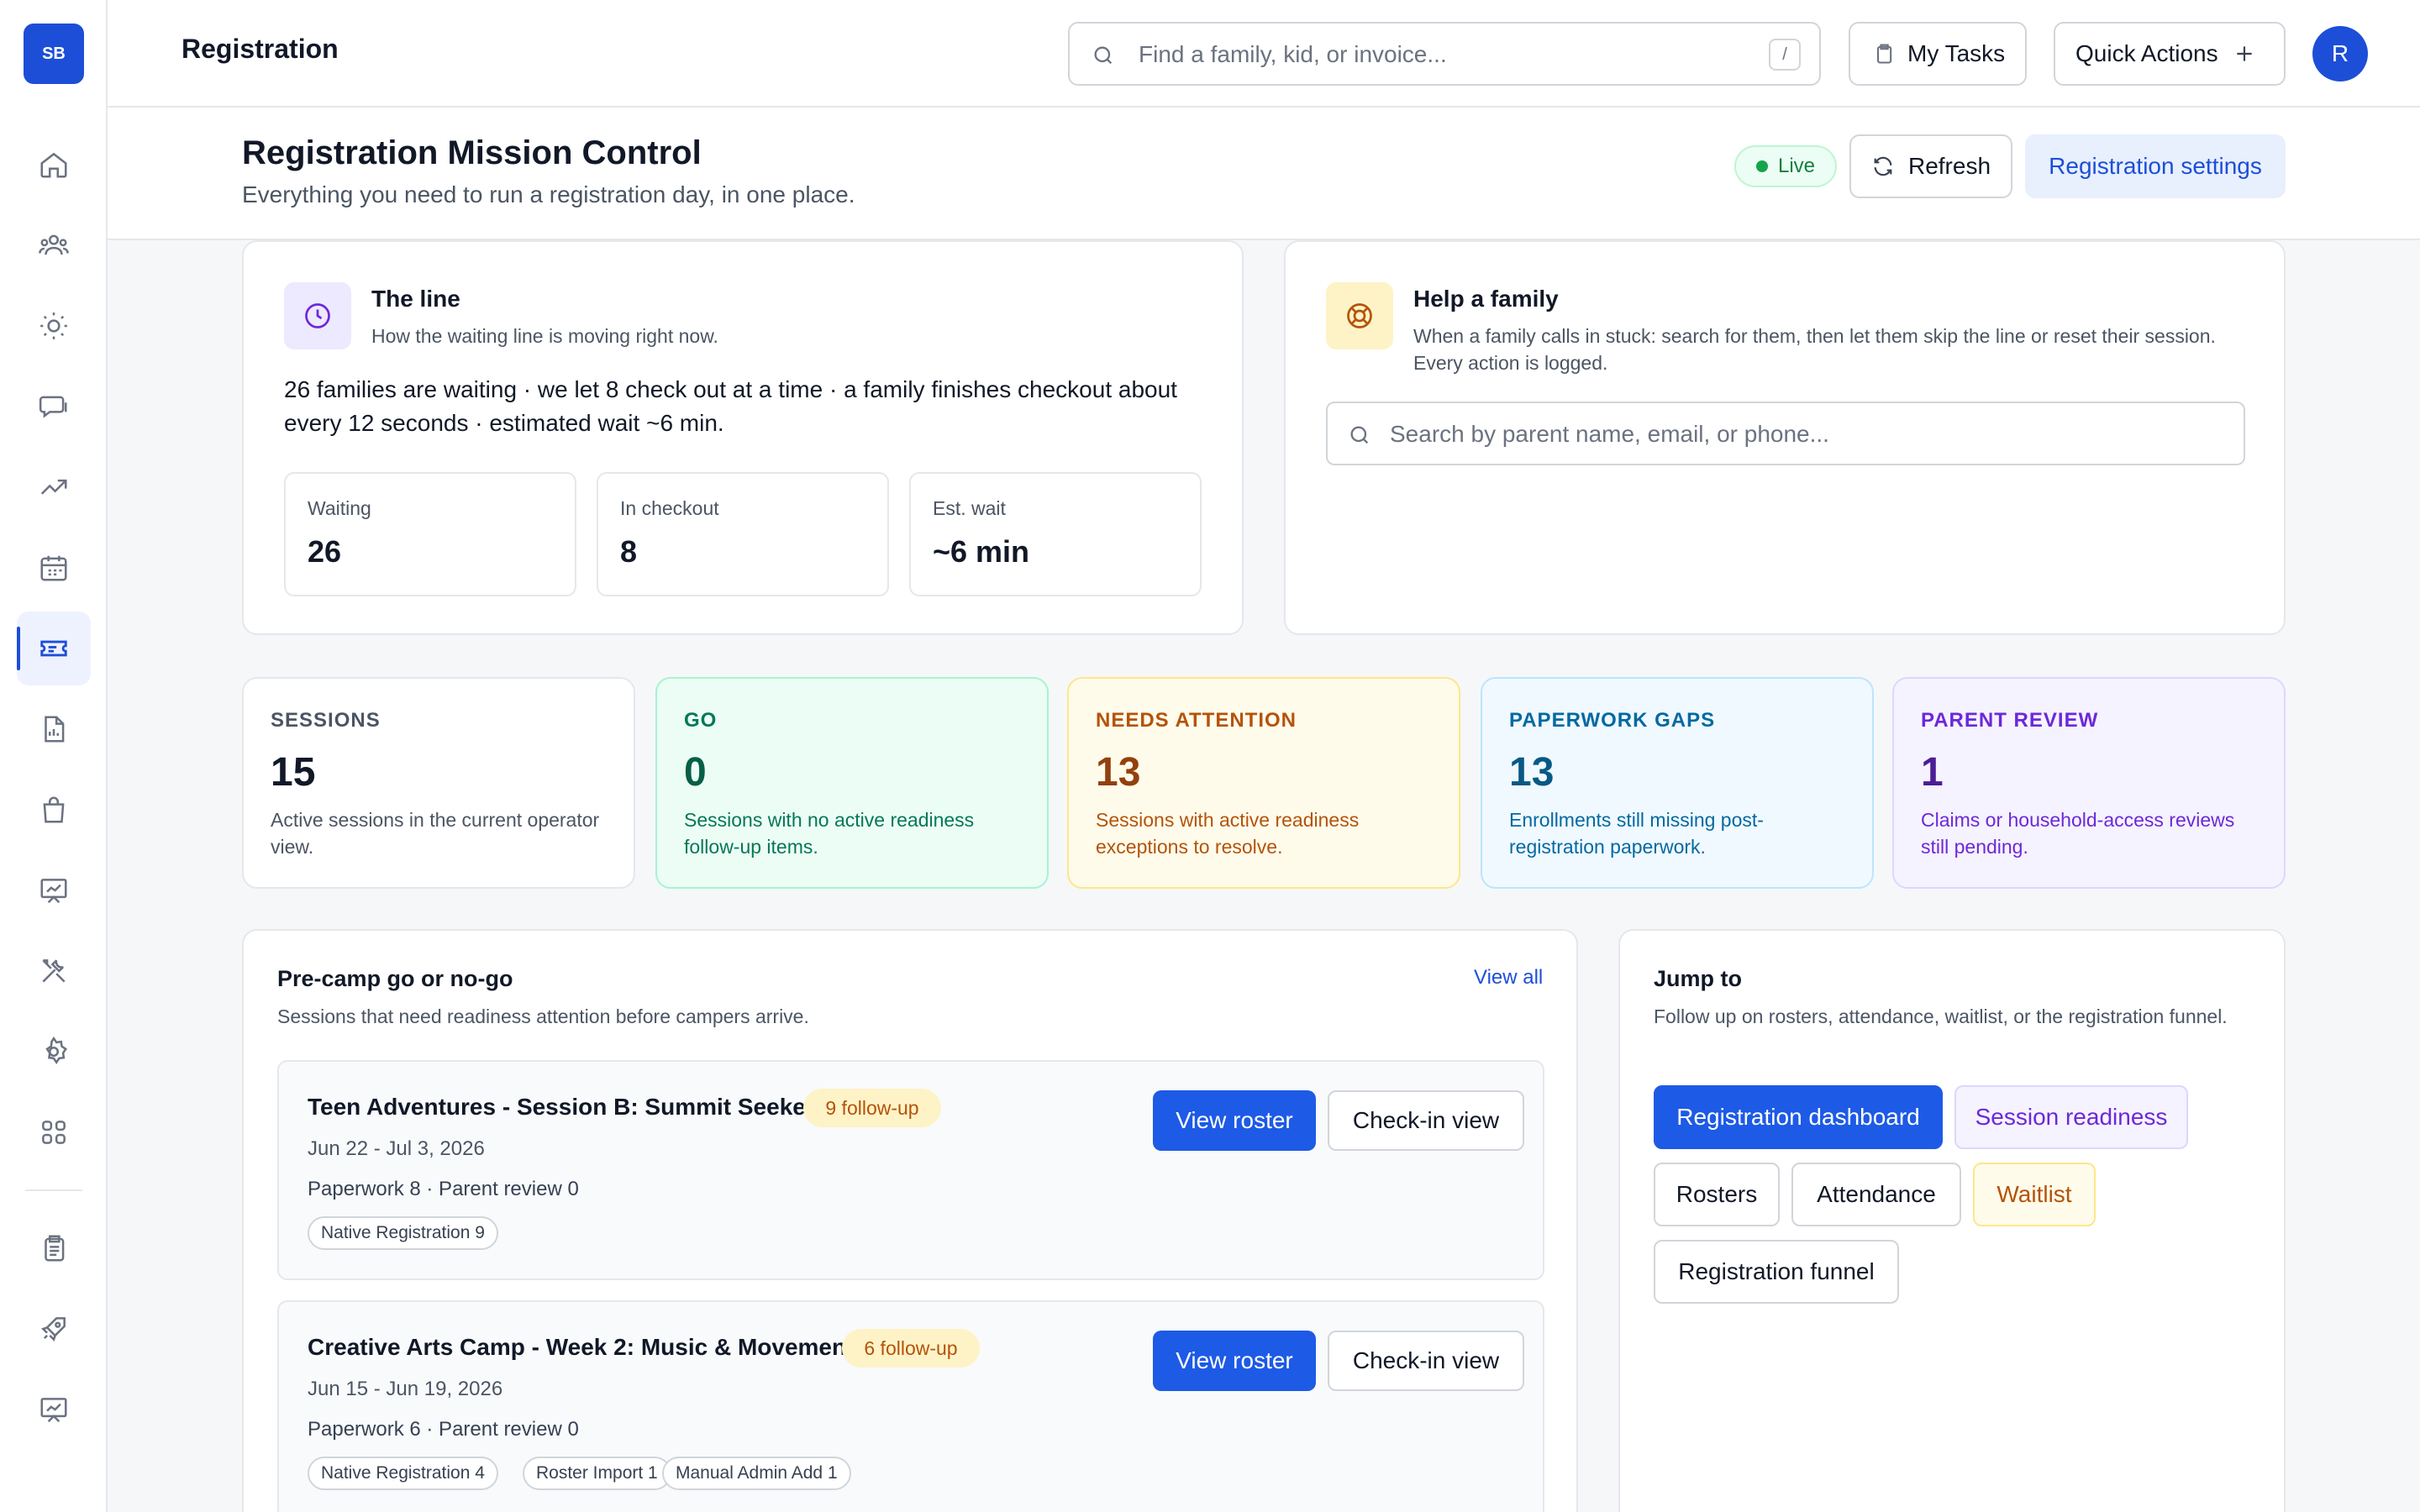  Describe the element at coordinates (54, 1329) in the screenshot. I see `rocket-icon` at that location.